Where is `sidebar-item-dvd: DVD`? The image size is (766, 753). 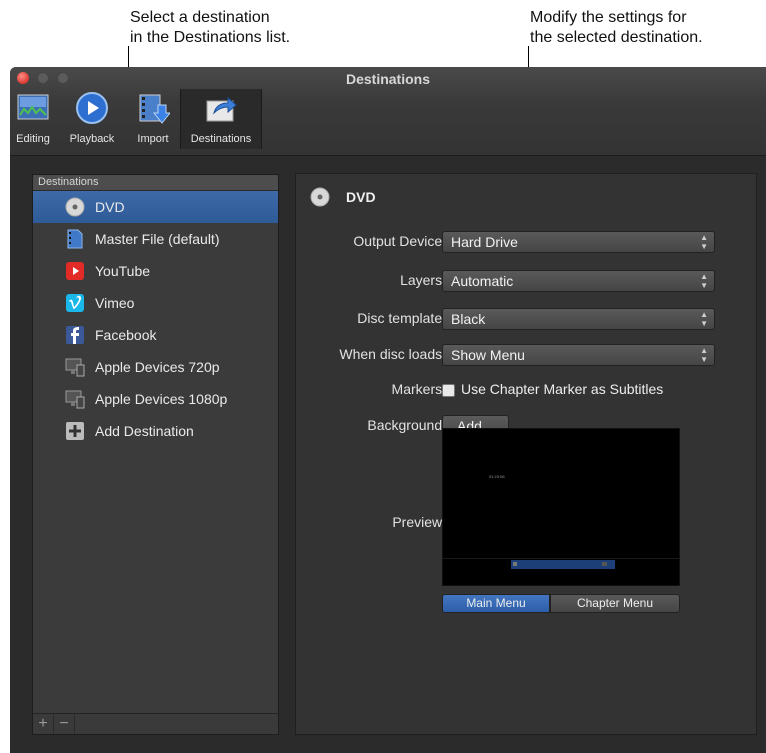 sidebar-item-dvd: DVD is located at coordinates (155, 207).